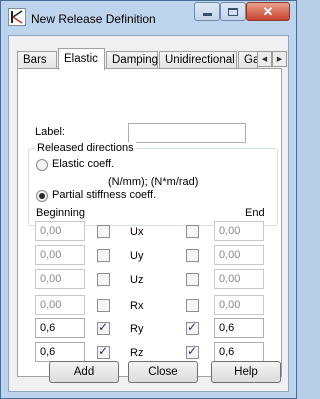  I want to click on tab-bars: Bars, so click(37, 60).